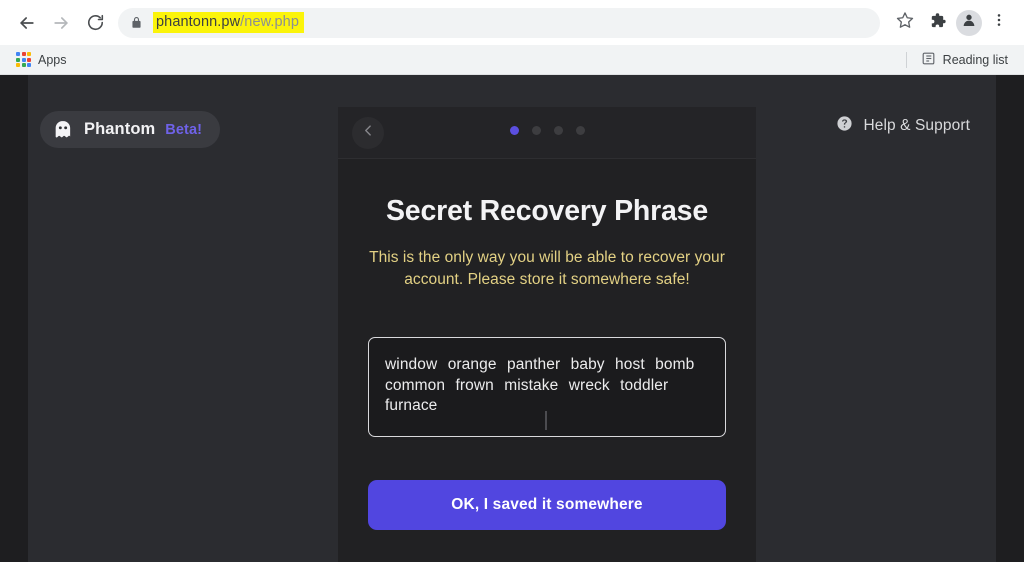  I want to click on bookmark-apps: Apps, so click(41, 59).